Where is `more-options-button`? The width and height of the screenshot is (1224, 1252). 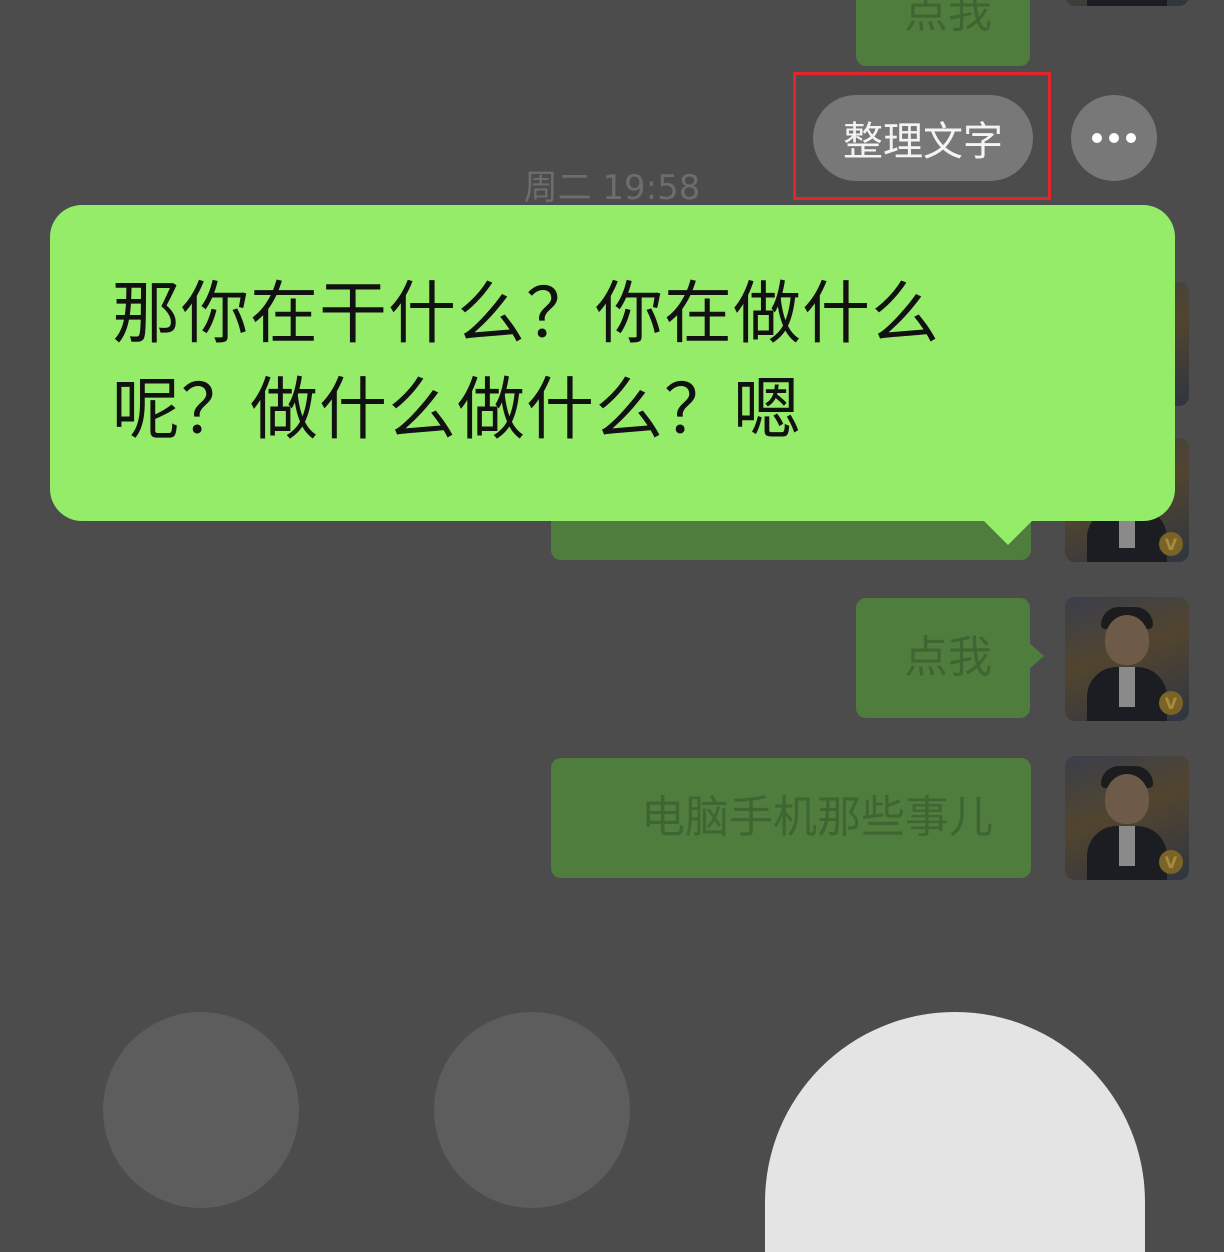
more-options-button is located at coordinates (1114, 138).